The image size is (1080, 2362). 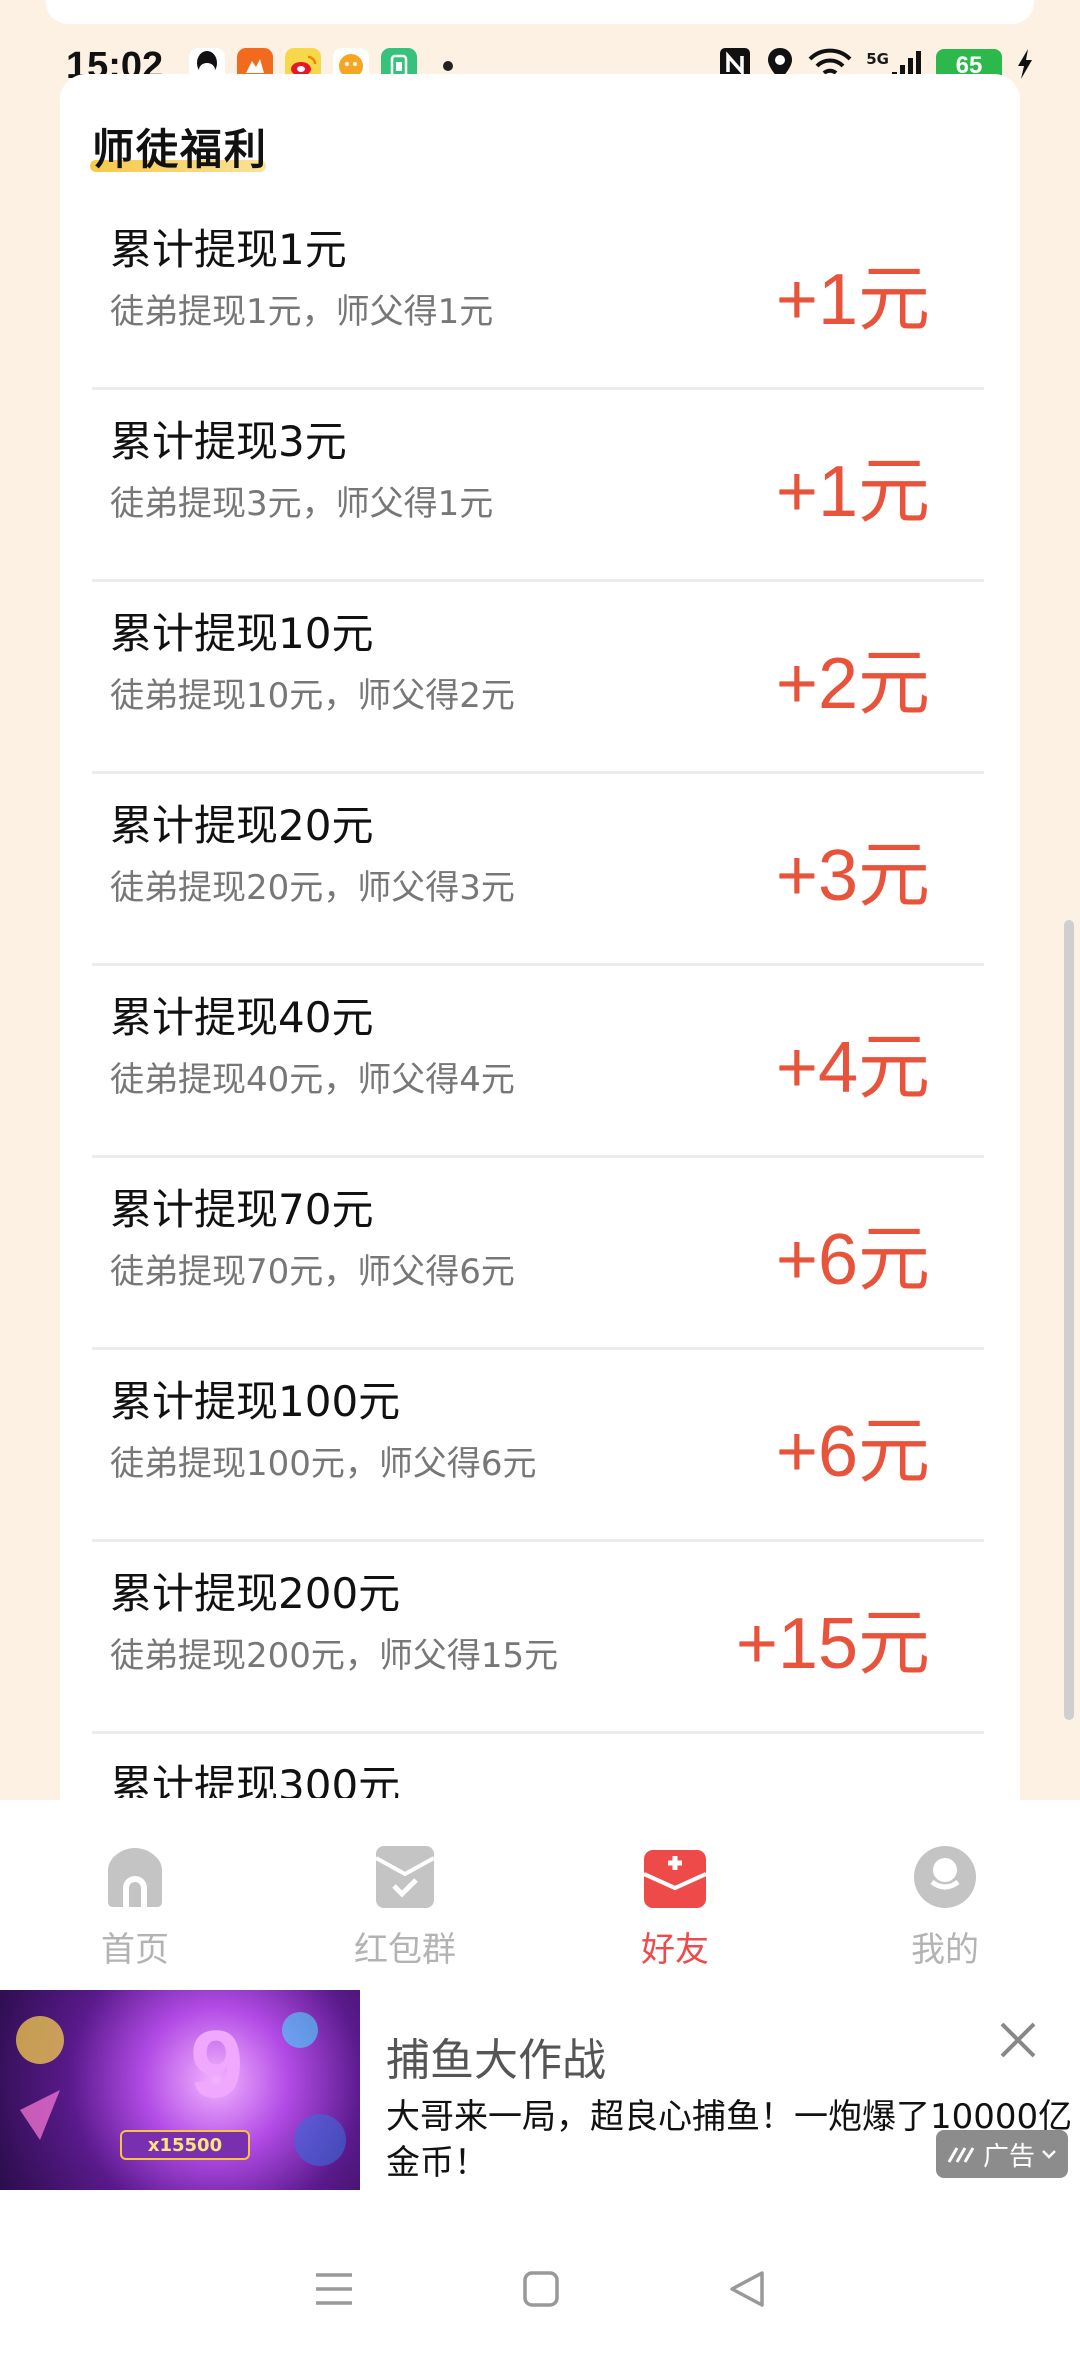 I want to click on reward-row: 累计提现200元 徒弟提现200元，师父得15元 +15元, so click(x=538, y=1638).